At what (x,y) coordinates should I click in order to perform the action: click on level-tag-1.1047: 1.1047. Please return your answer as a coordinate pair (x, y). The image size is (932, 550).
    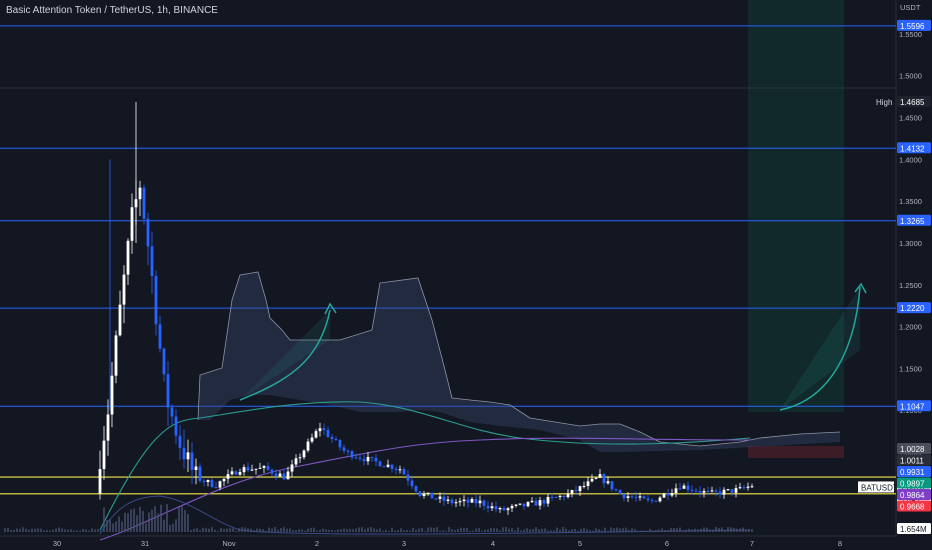
    Looking at the image, I should click on (912, 406).